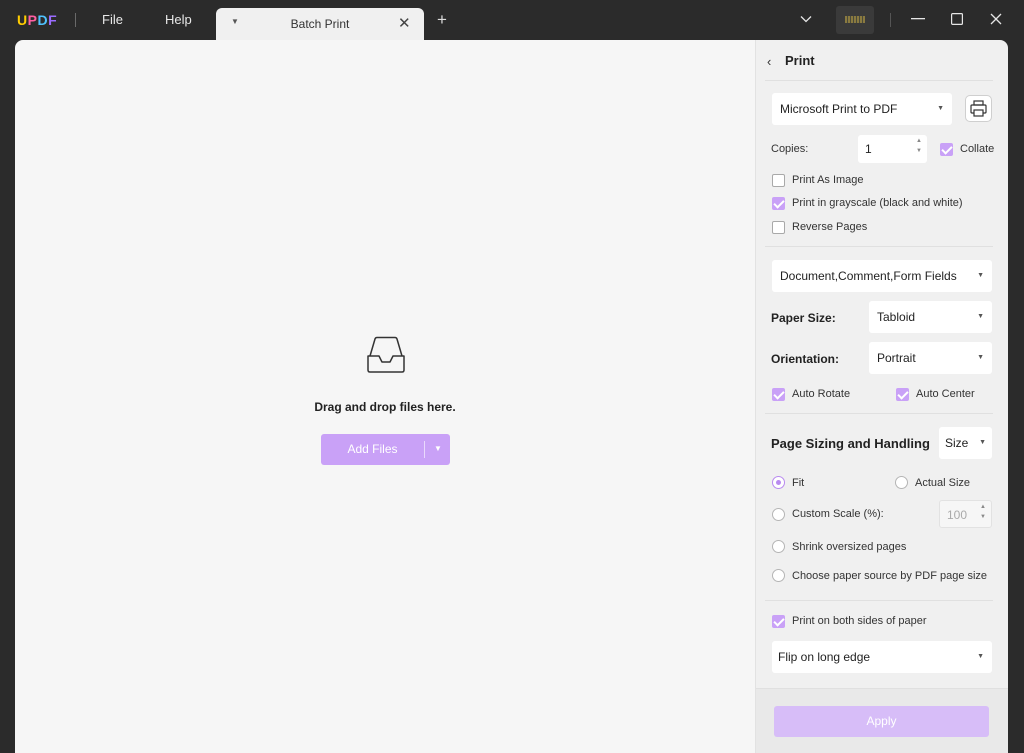 The image size is (1024, 753). I want to click on shrink-oversized-label: Shrink oversized pages, so click(849, 547).